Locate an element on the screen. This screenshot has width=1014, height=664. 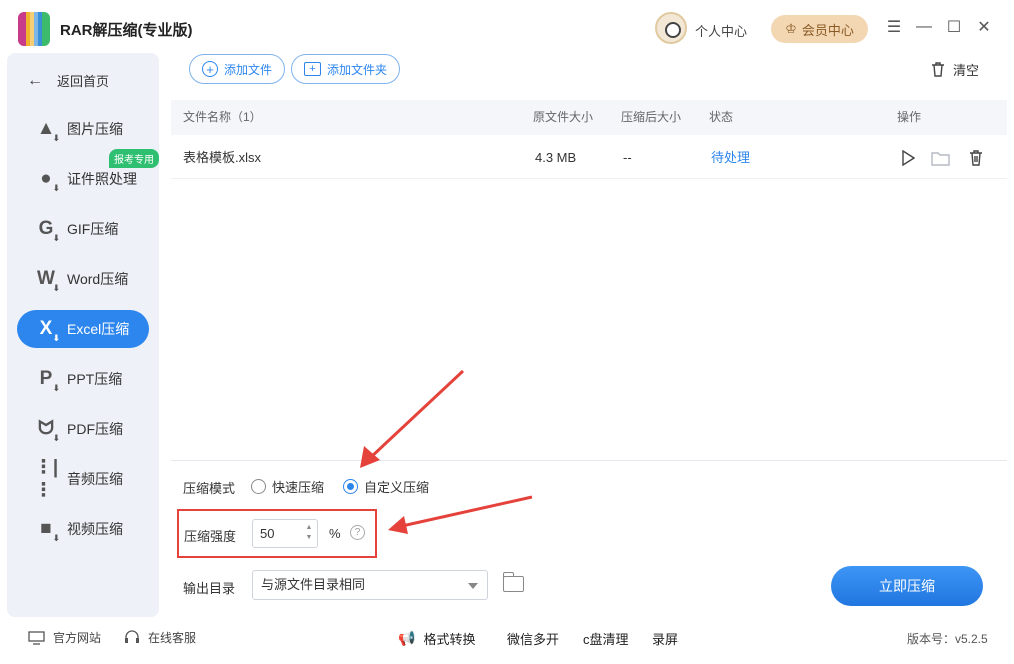
radio-checked-icon is located at coordinates (350, 486).